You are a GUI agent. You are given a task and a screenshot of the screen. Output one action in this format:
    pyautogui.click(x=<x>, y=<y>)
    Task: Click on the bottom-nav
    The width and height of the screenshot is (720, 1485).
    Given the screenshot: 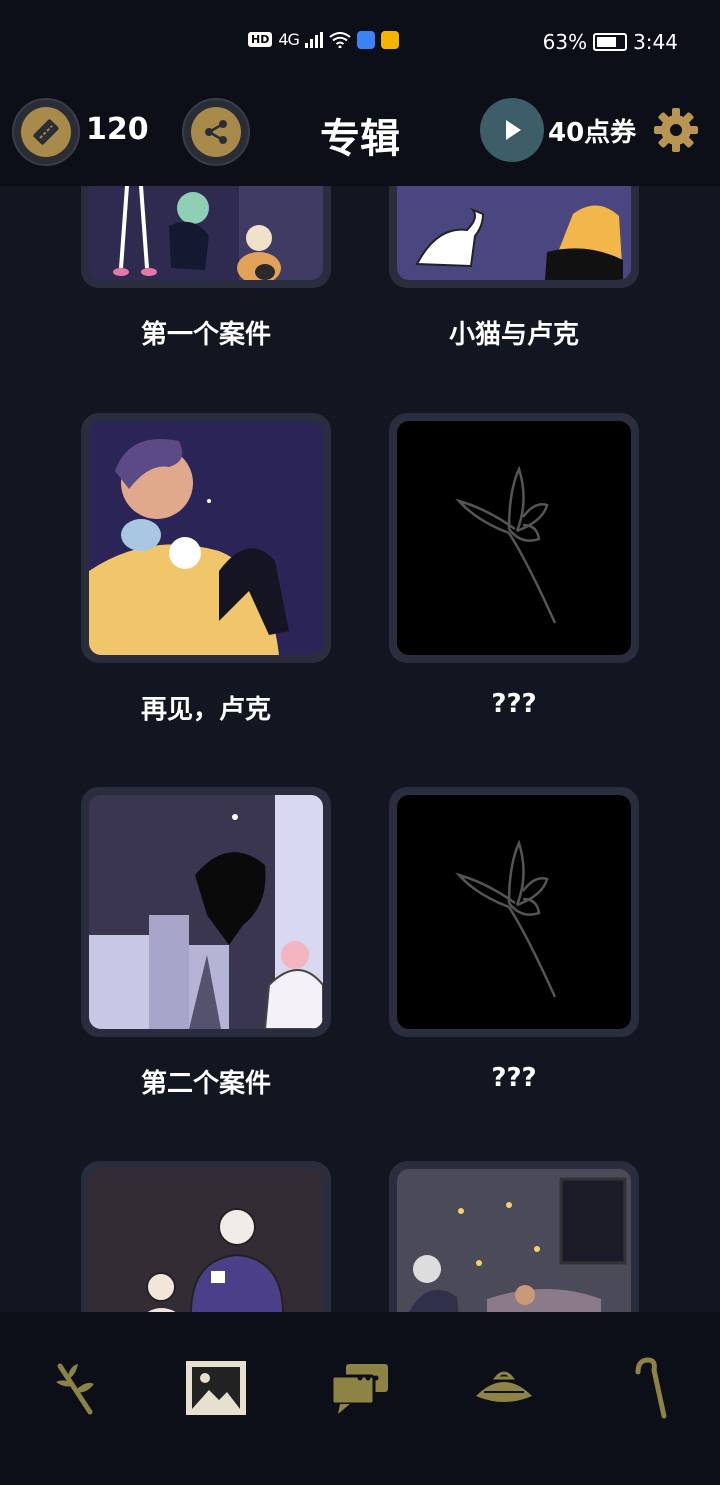 What is the action you would take?
    pyautogui.click(x=360, y=1398)
    